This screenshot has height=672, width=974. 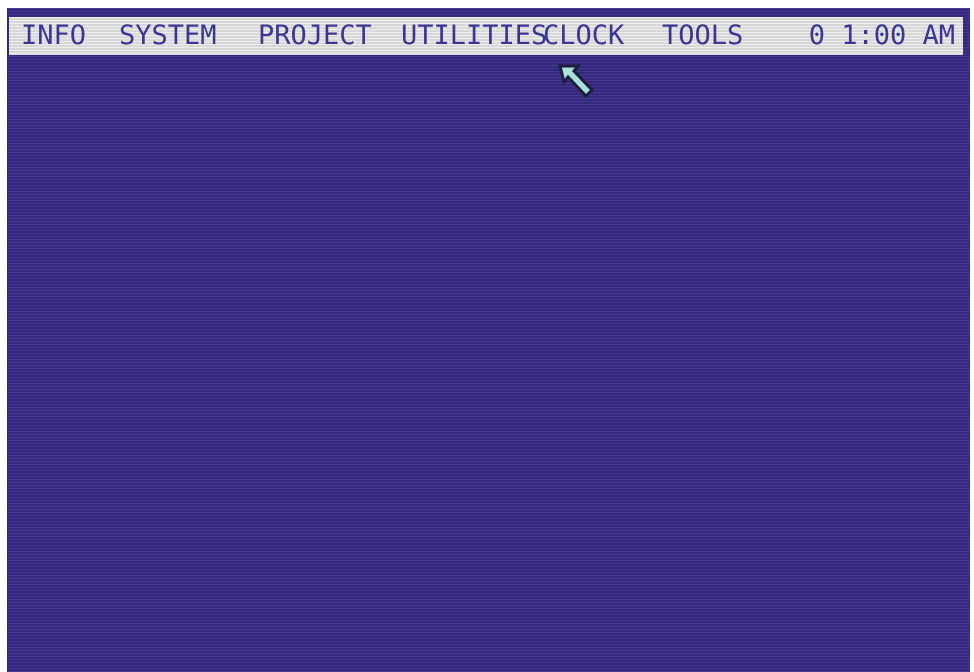 I want to click on menu-utilities: UTILITIES, so click(x=474, y=36).